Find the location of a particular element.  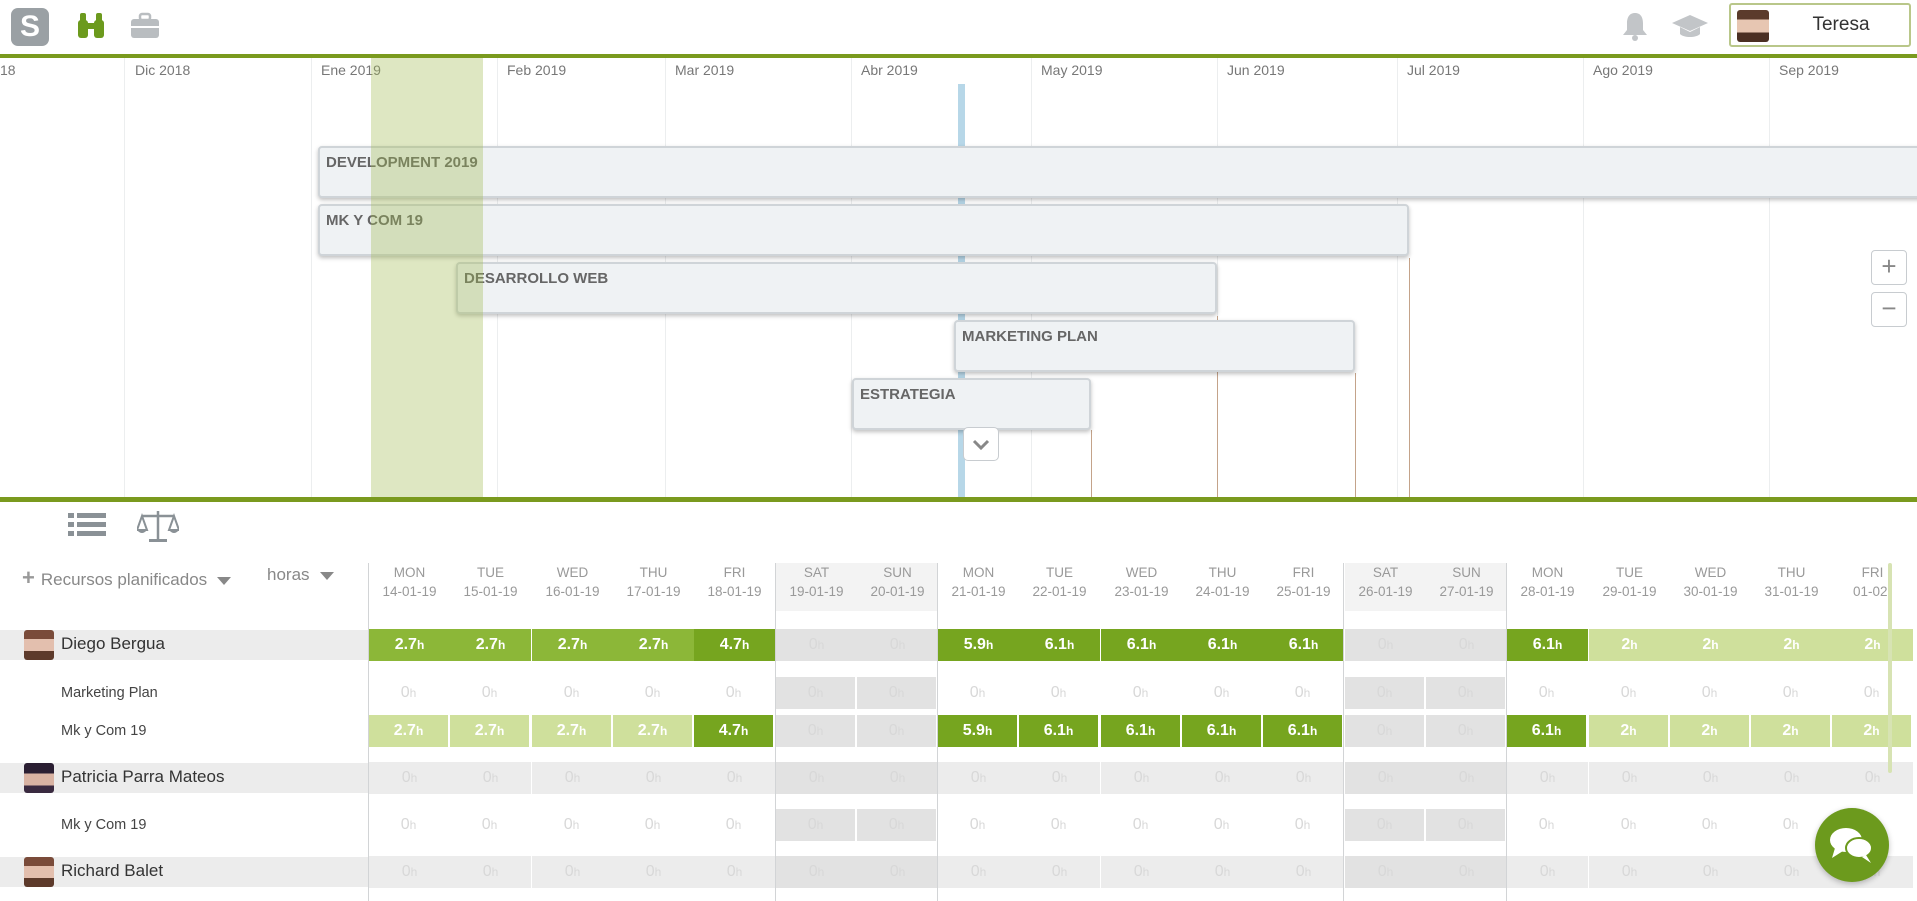

app-logo: S is located at coordinates (30, 27).